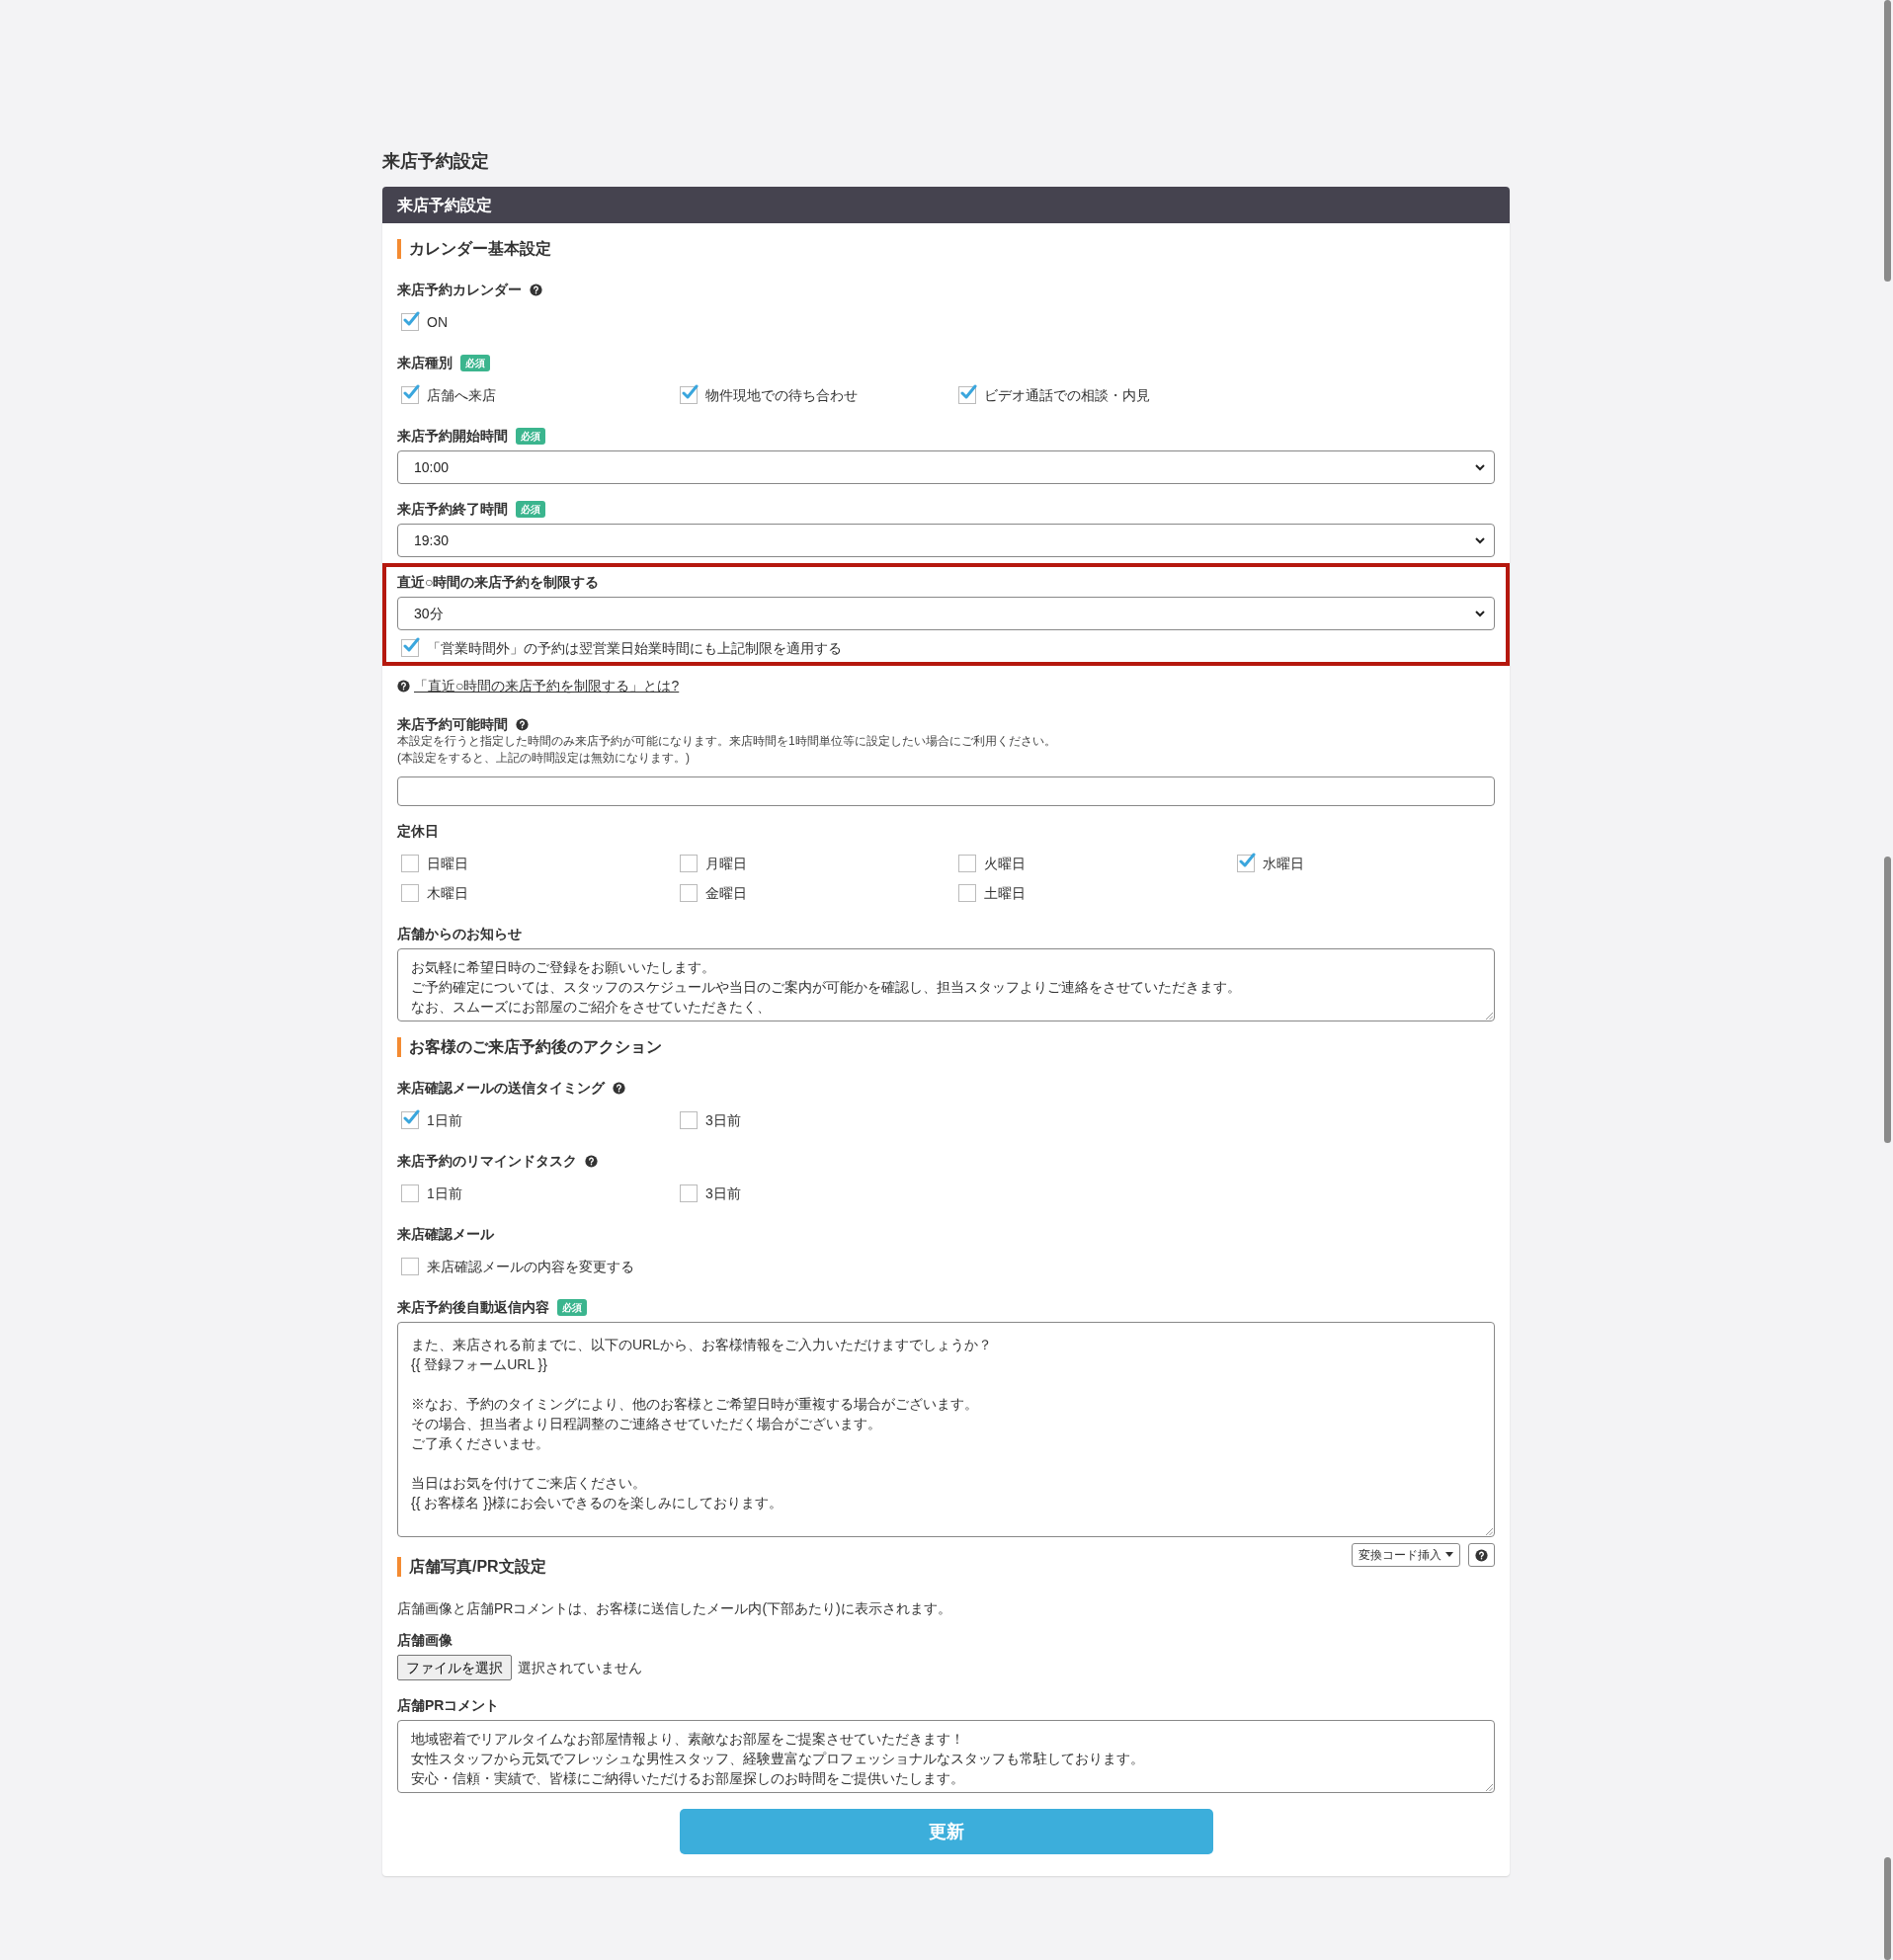  Describe the element at coordinates (946, 1047) in the screenshot. I see `section-heading: お客様のご来店予約後のアクション` at that location.